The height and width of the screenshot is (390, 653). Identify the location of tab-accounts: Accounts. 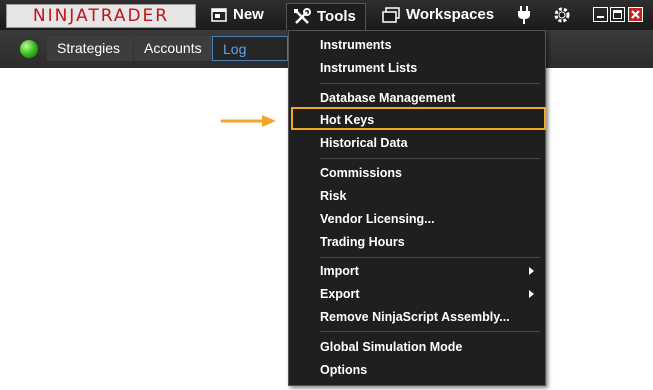
(173, 48).